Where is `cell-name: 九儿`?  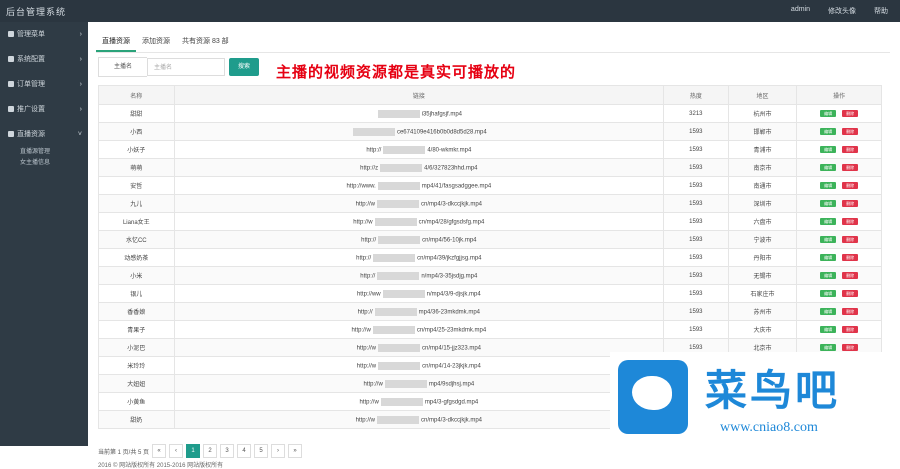 cell-name: 九儿 is located at coordinates (136, 203).